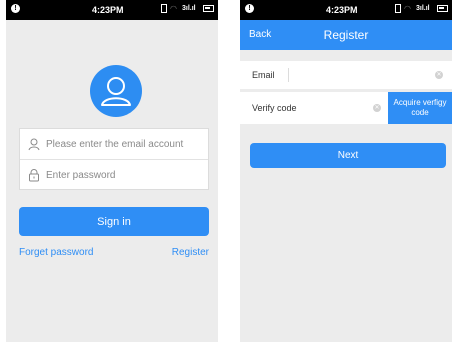 Image resolution: width=454 pixels, height=342 pixels. I want to click on password-input, so click(125, 175).